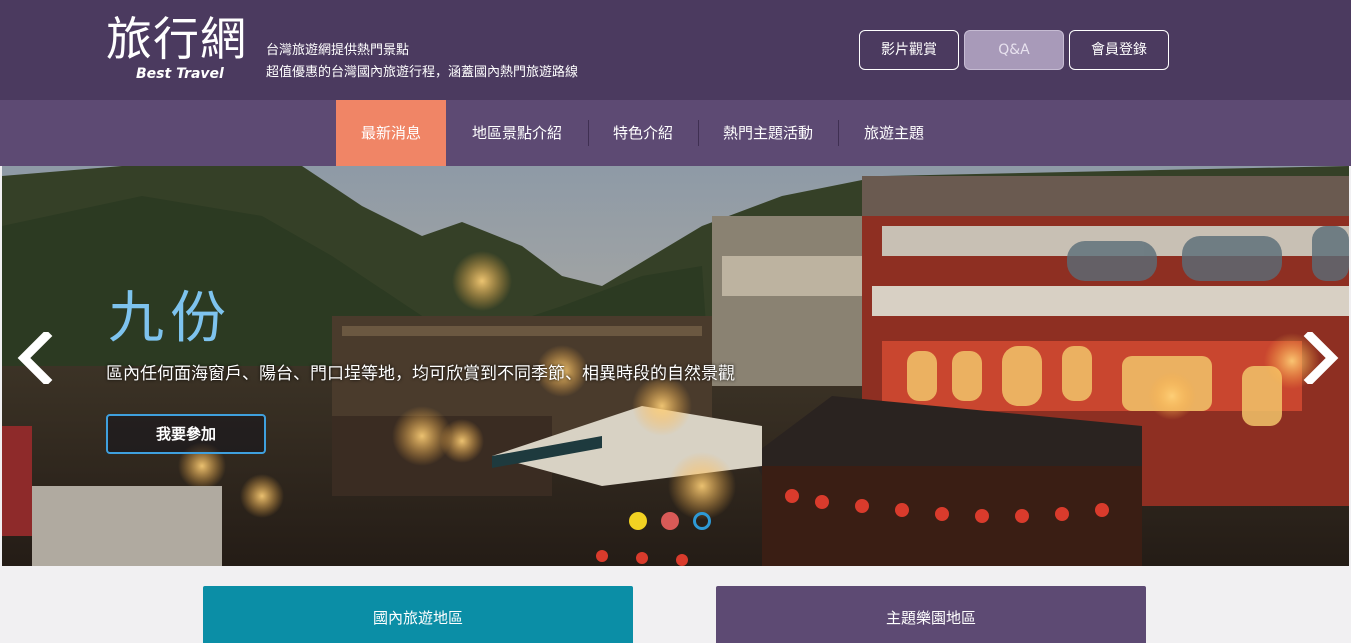  What do you see at coordinates (170, 318) in the screenshot?
I see `hero-title: 九份` at bounding box center [170, 318].